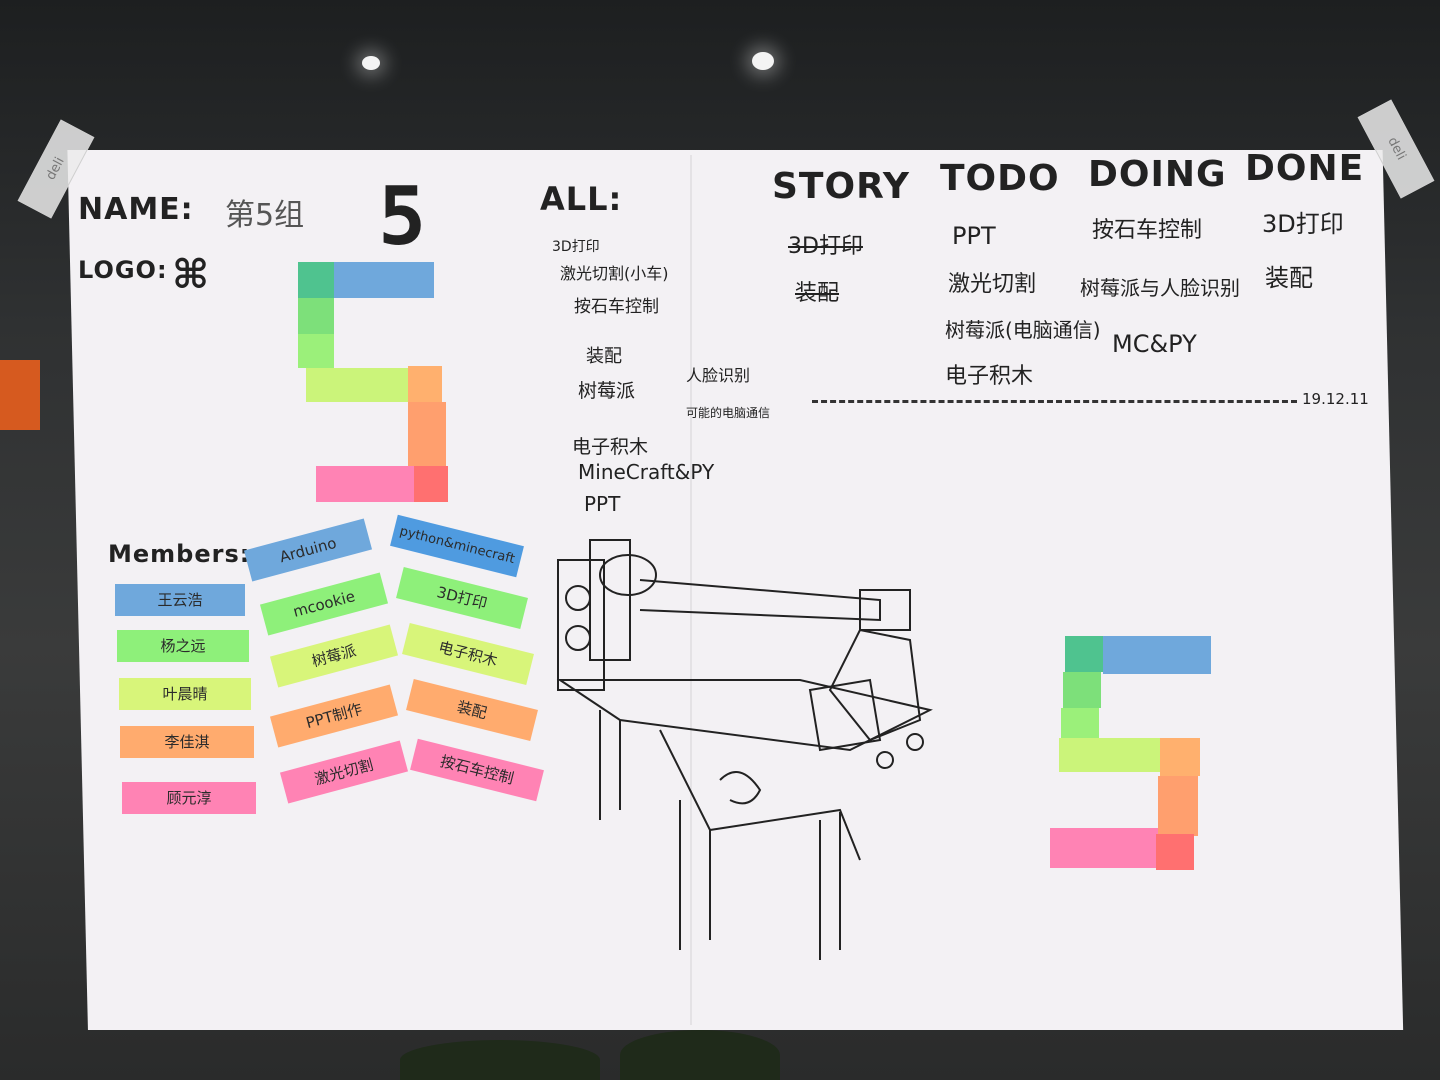  What do you see at coordinates (123, 270) in the screenshot?
I see `logo-label: LOGO:` at bounding box center [123, 270].